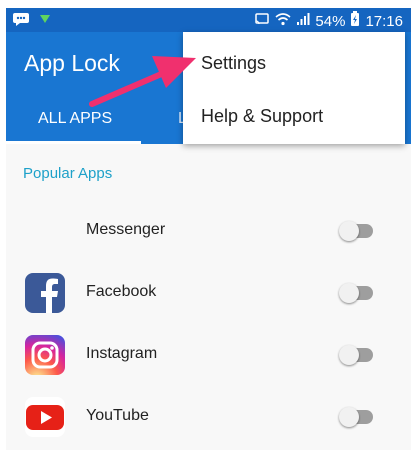 This screenshot has height=457, width=417. I want to click on signal-icon, so click(303, 21).